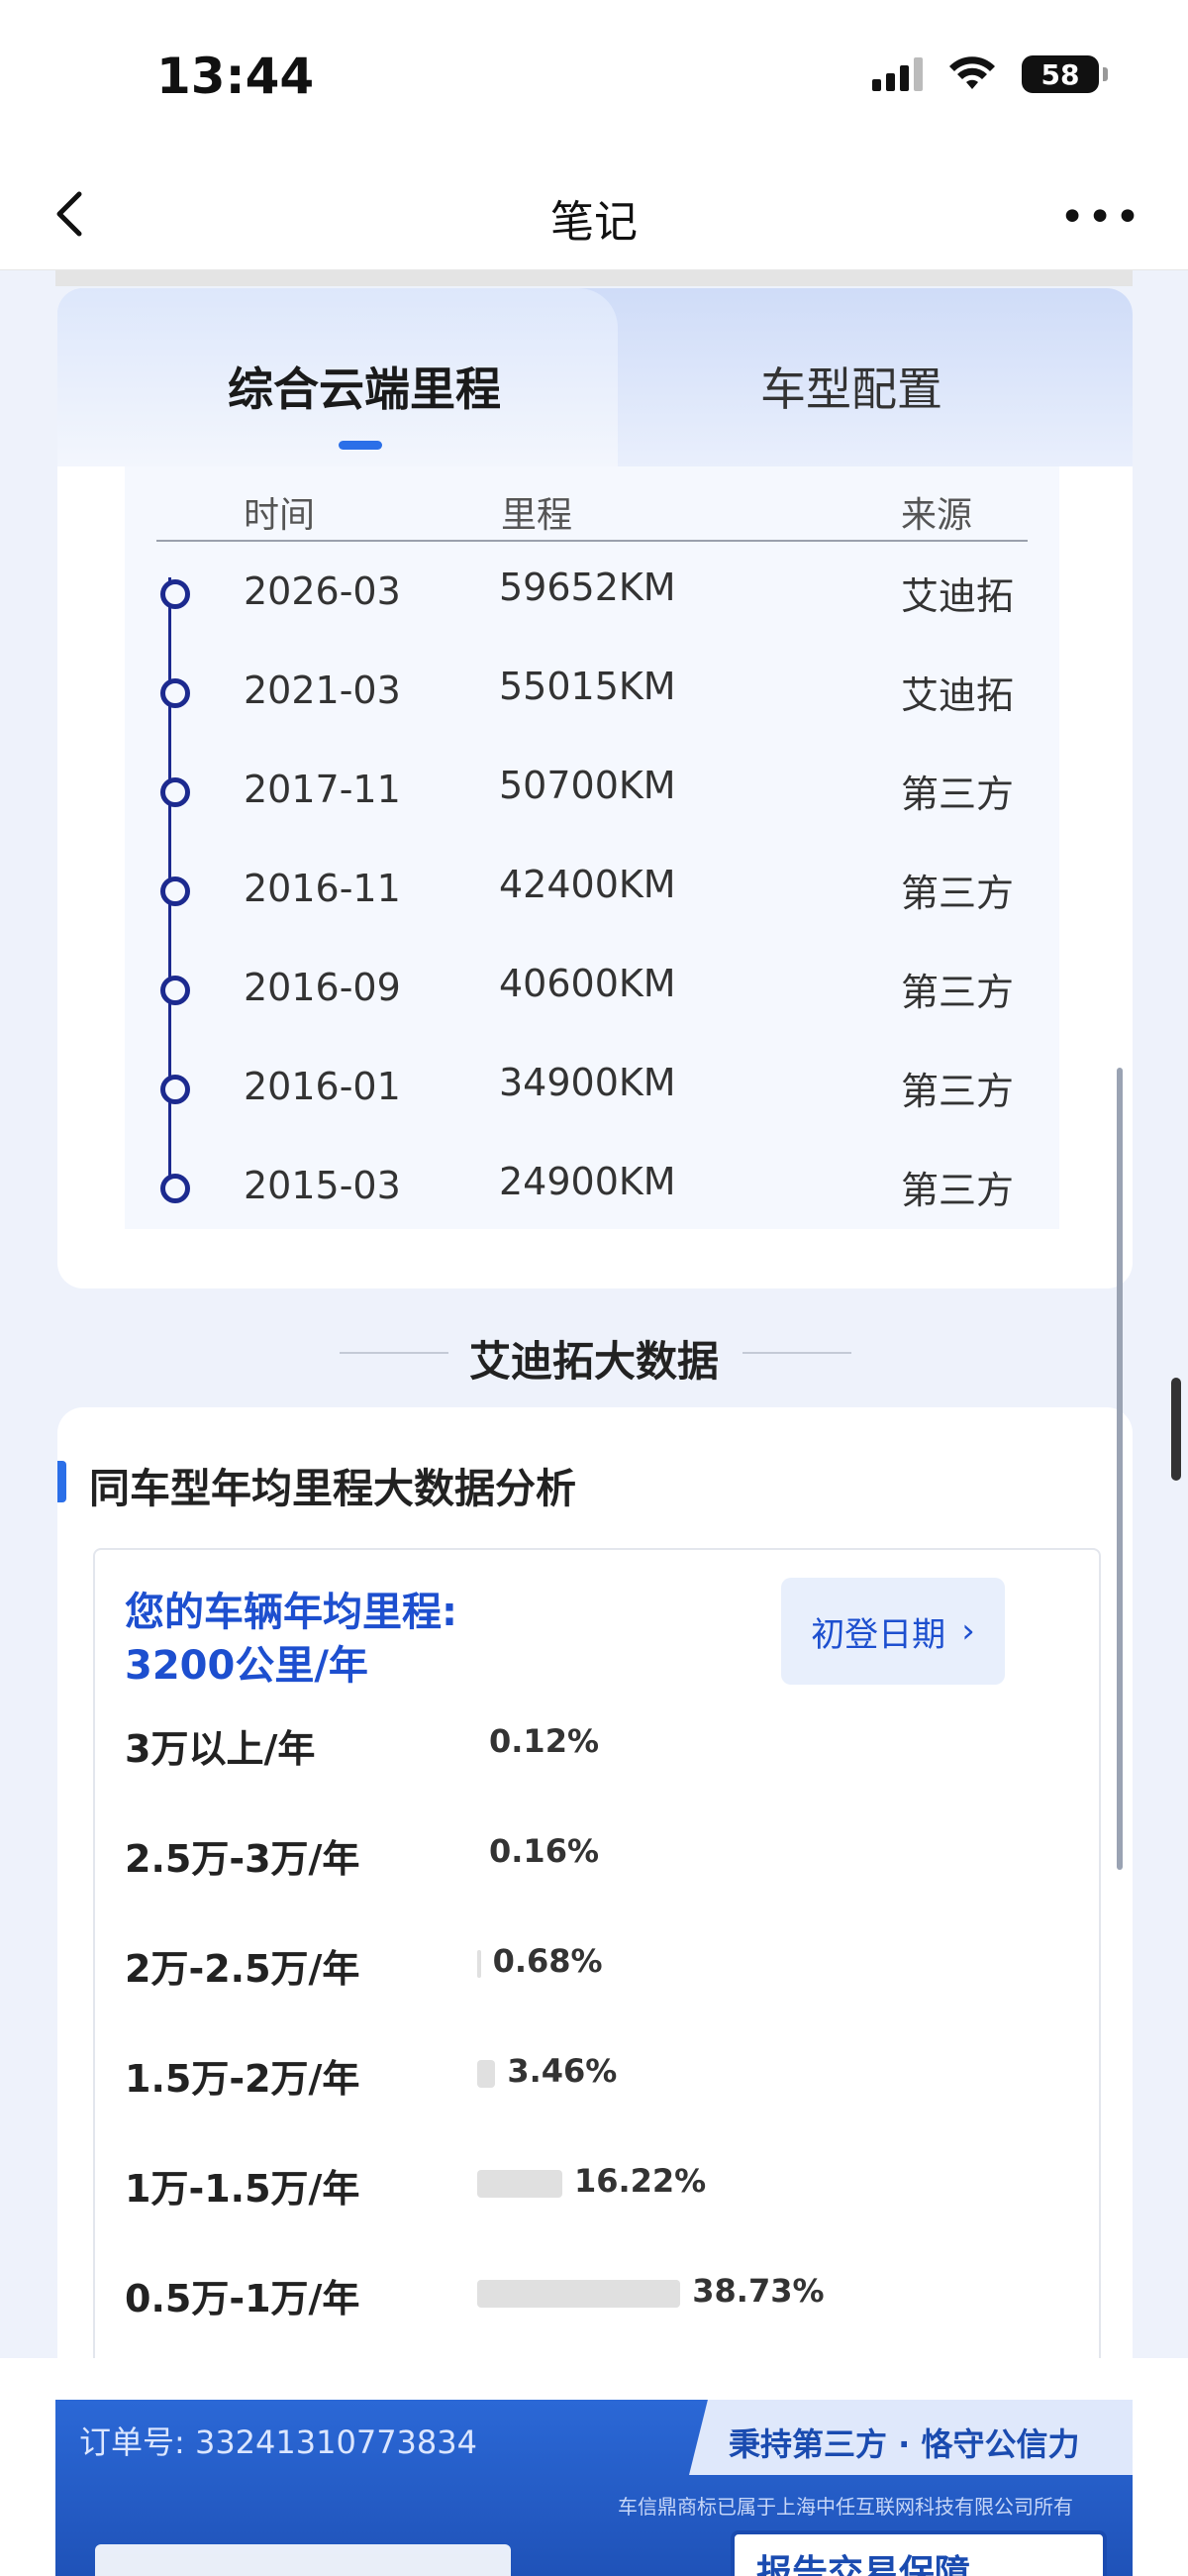 This screenshot has height=2576, width=1188. Describe the element at coordinates (322, 591) in the screenshot. I see `timeline-time: 2026-03` at that location.